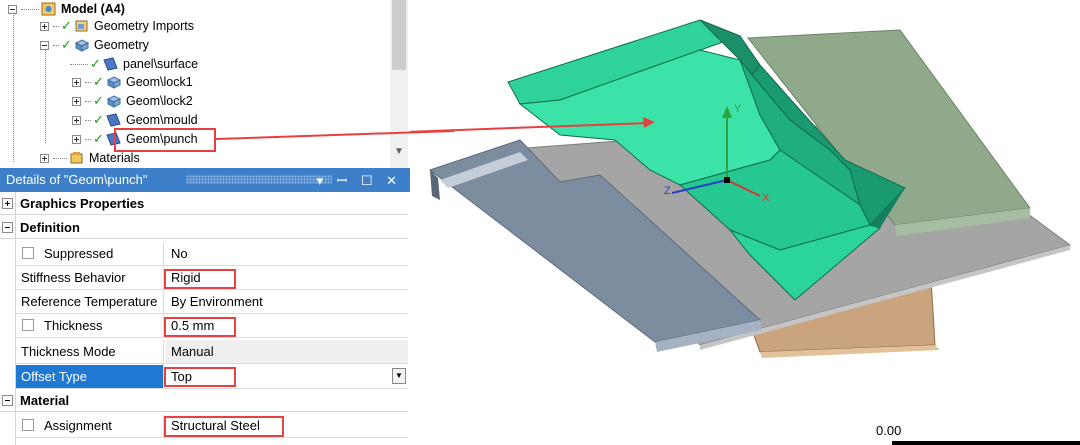 Image resolution: width=1080 pixels, height=445 pixels. What do you see at coordinates (738, 109) in the screenshot?
I see `y-axis-label: Y` at bounding box center [738, 109].